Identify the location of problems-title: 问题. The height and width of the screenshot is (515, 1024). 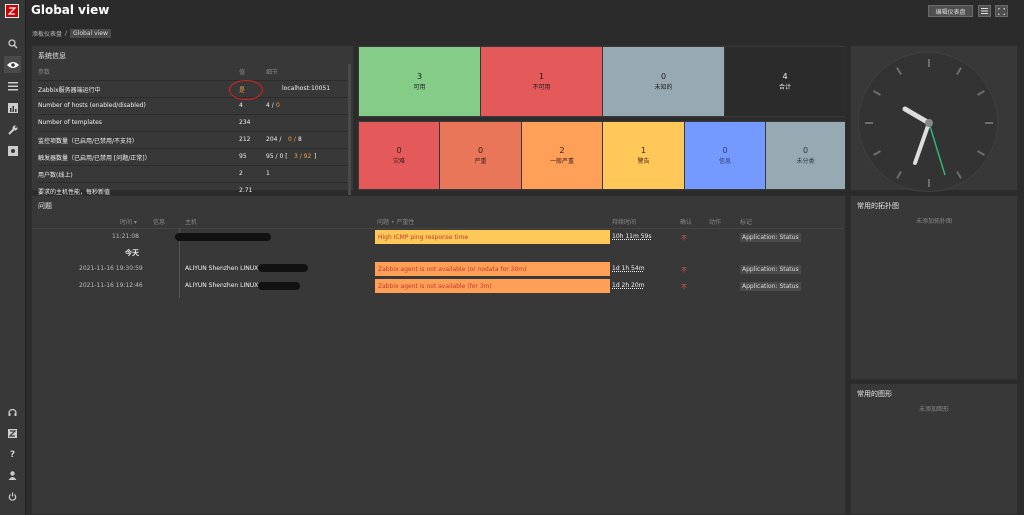
(45, 206).